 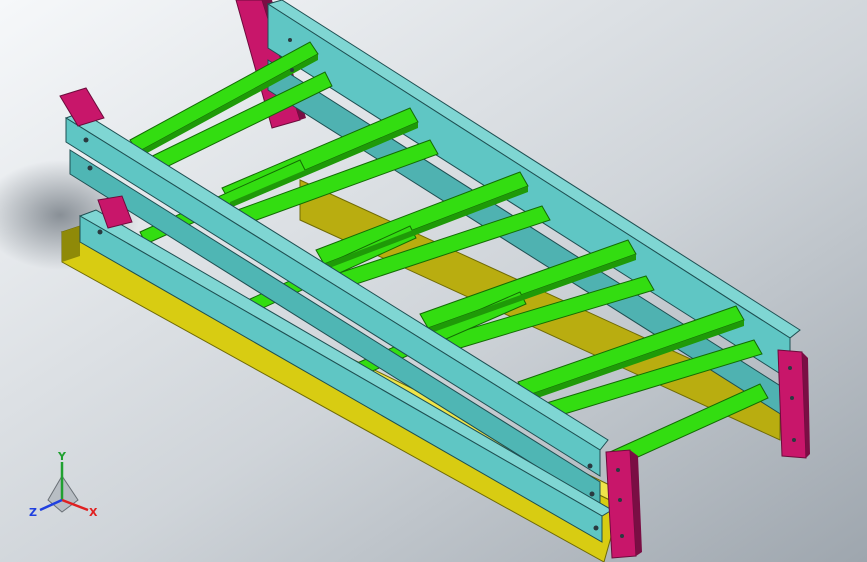 What do you see at coordinates (62, 456) in the screenshot?
I see `triad-y-label: Y` at bounding box center [62, 456].